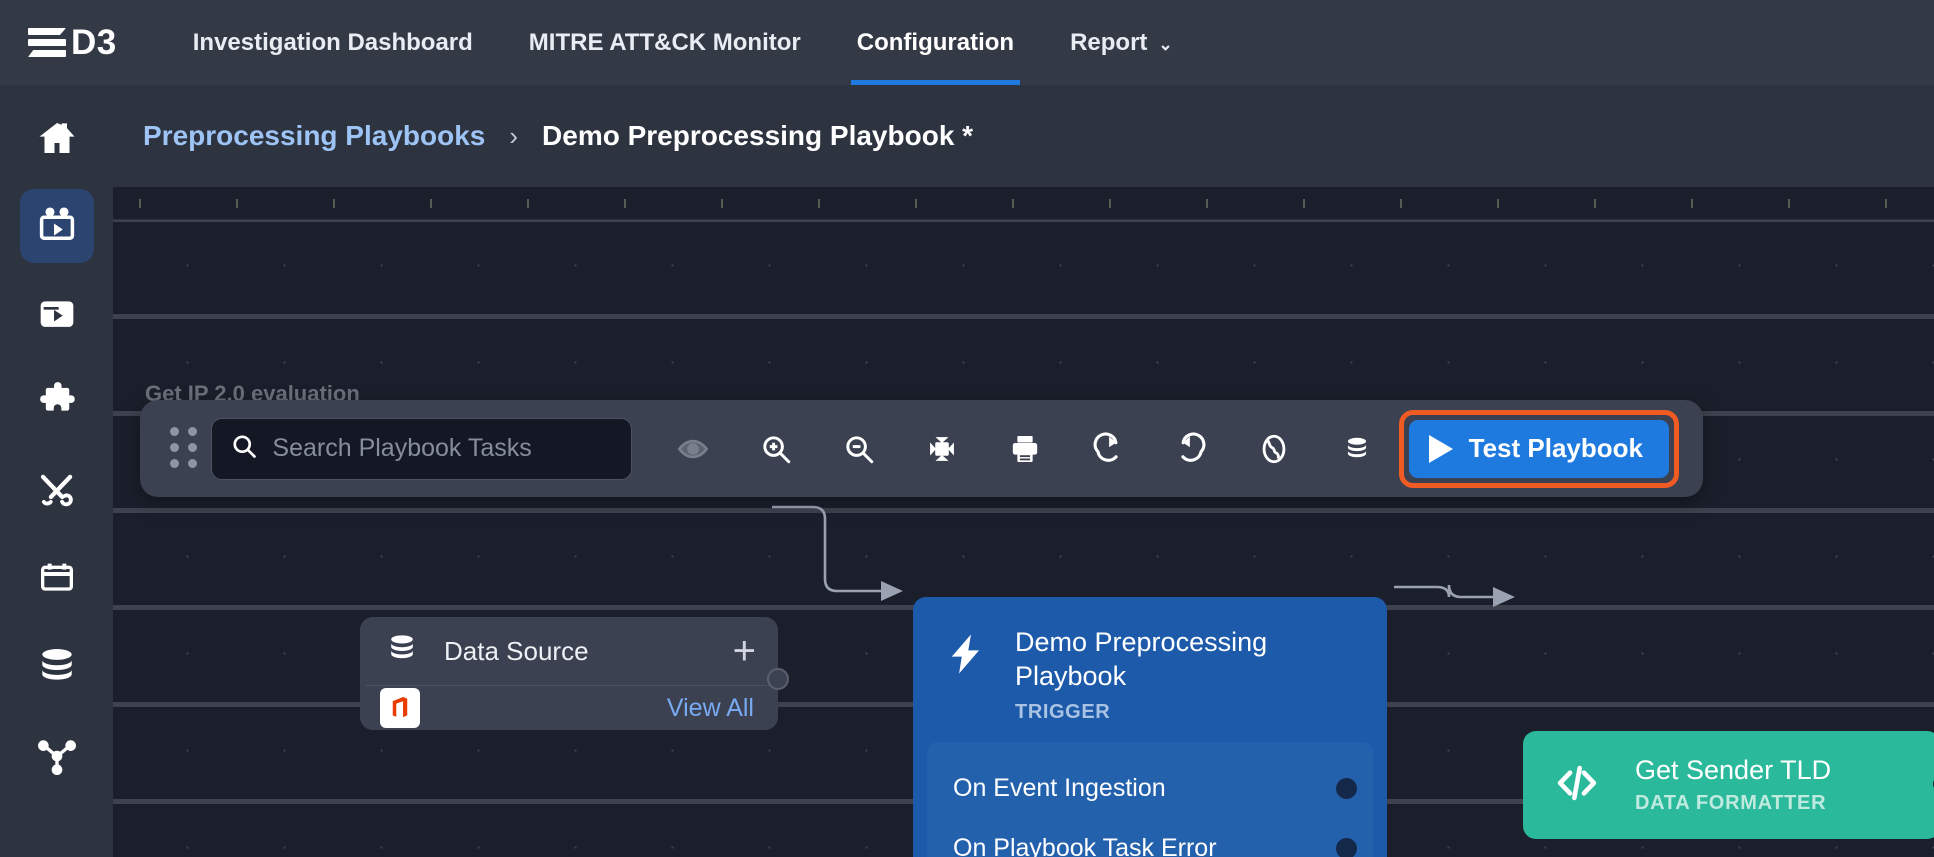 The height and width of the screenshot is (857, 1934). Describe the element at coordinates (1440, 448) in the screenshot. I see `play-icon` at that location.